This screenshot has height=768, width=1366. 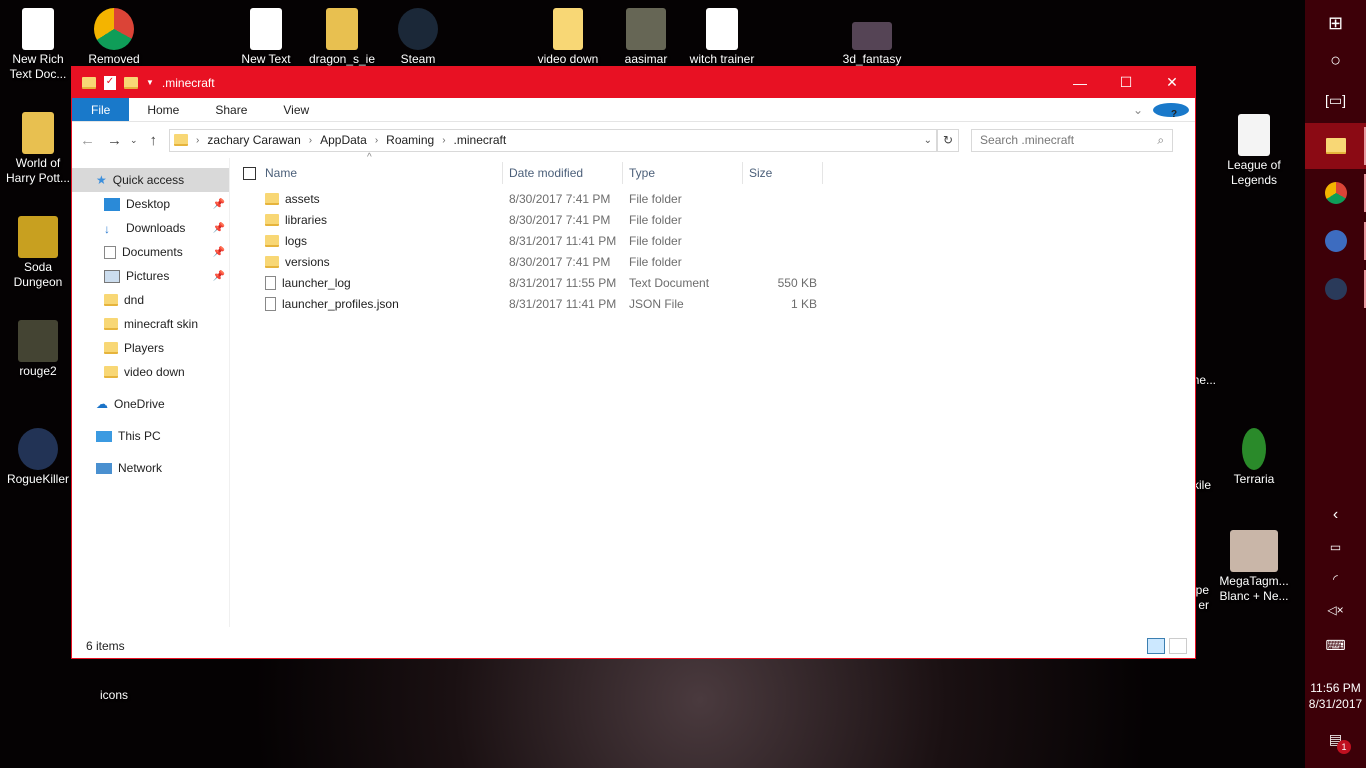 What do you see at coordinates (150, 180) in the screenshot?
I see `sidebar-item-quick-access: ★ Quick access` at bounding box center [150, 180].